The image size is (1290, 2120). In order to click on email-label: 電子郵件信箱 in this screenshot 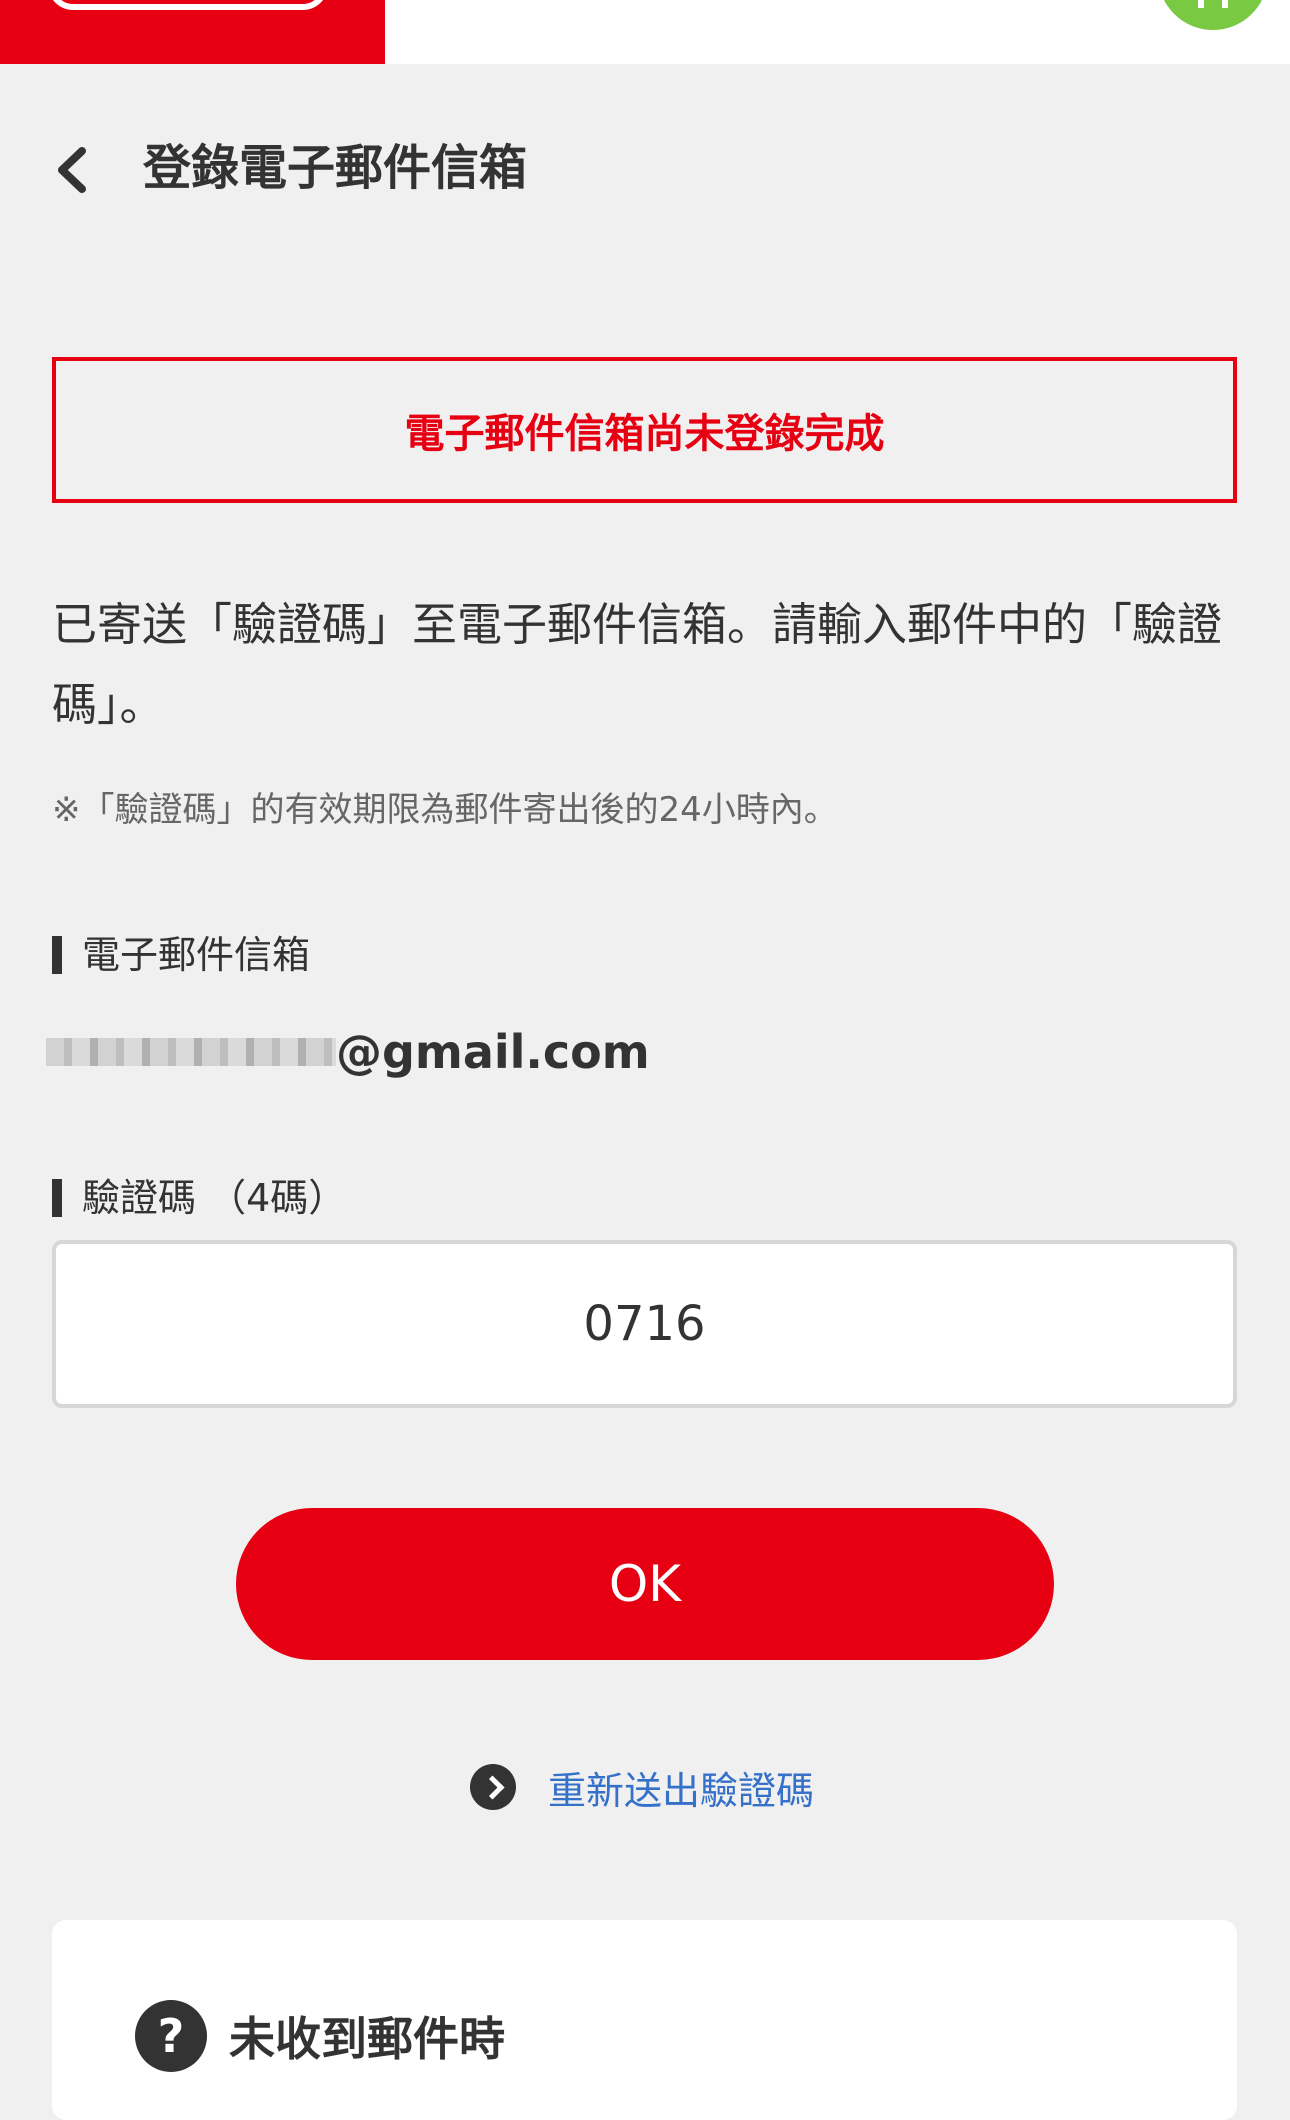, I will do `click(181, 955)`.